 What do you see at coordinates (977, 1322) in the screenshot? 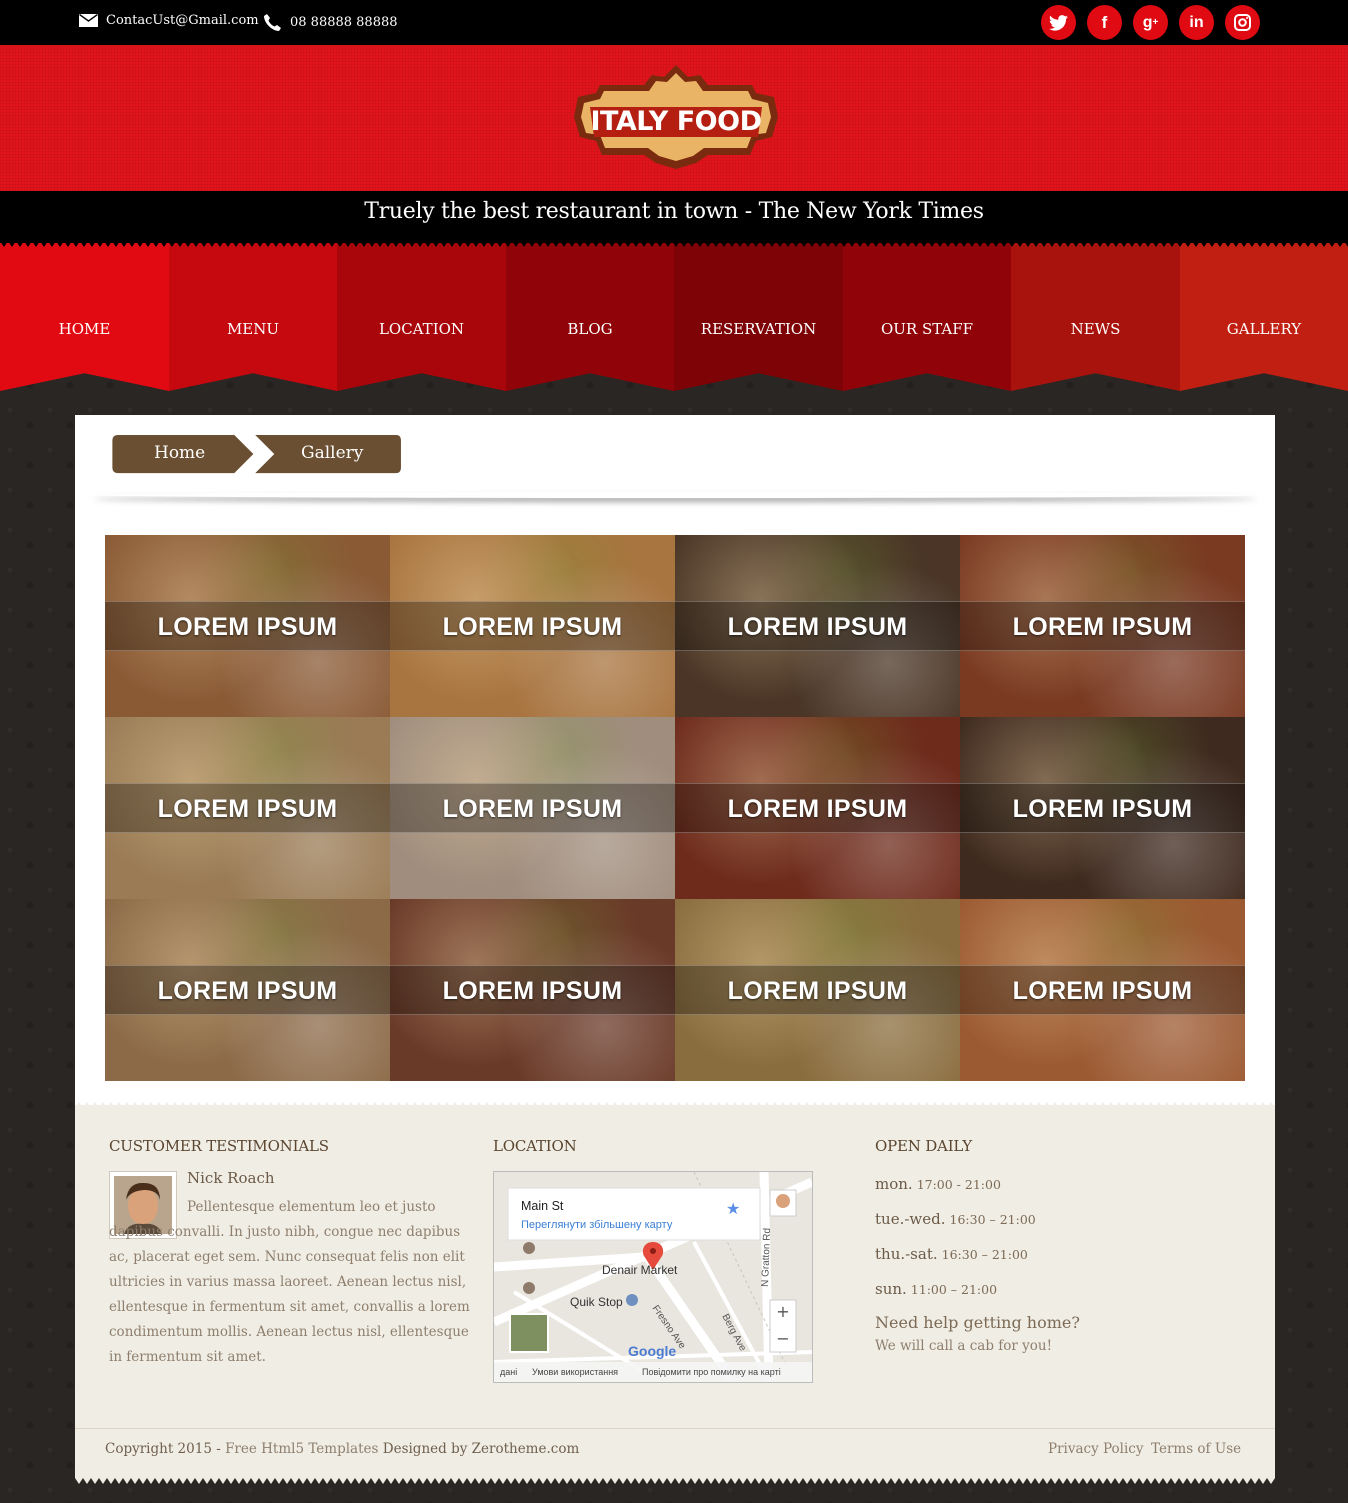
I see `help-title: Need help getting home?` at bounding box center [977, 1322].